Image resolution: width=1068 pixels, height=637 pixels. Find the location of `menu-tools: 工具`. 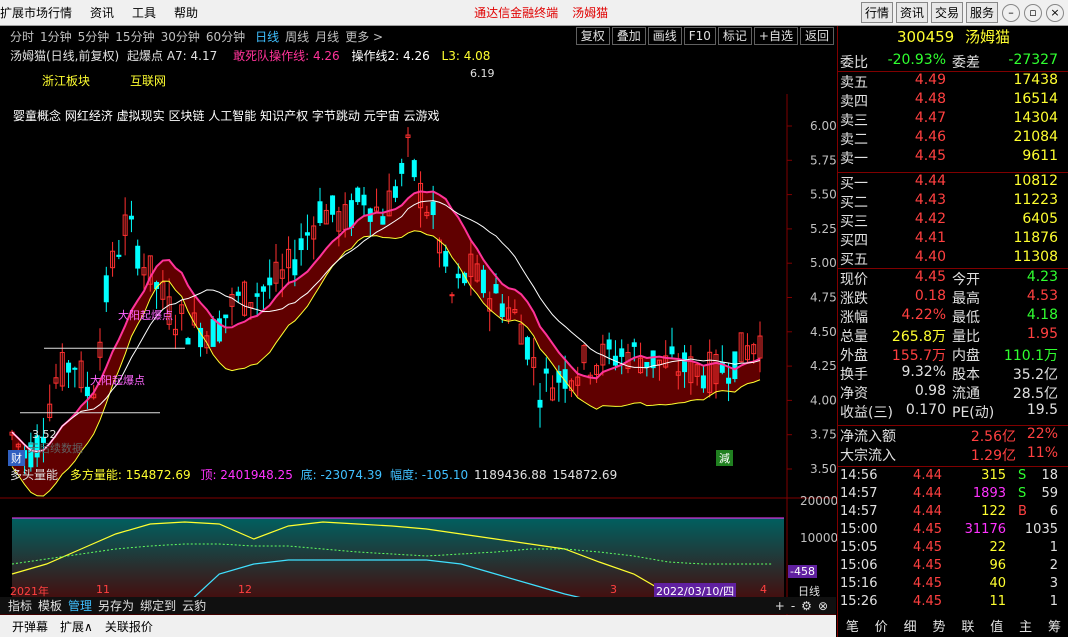

menu-tools: 工具 is located at coordinates (144, 12).